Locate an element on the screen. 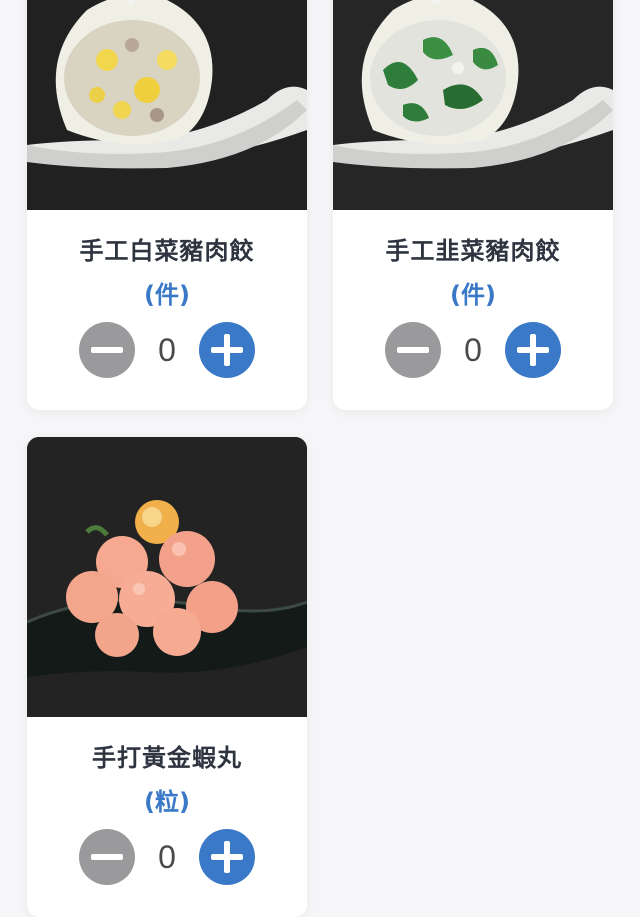 The width and height of the screenshot is (640, 917). product-name: 手打黃金蝦丸 is located at coordinates (167, 758).